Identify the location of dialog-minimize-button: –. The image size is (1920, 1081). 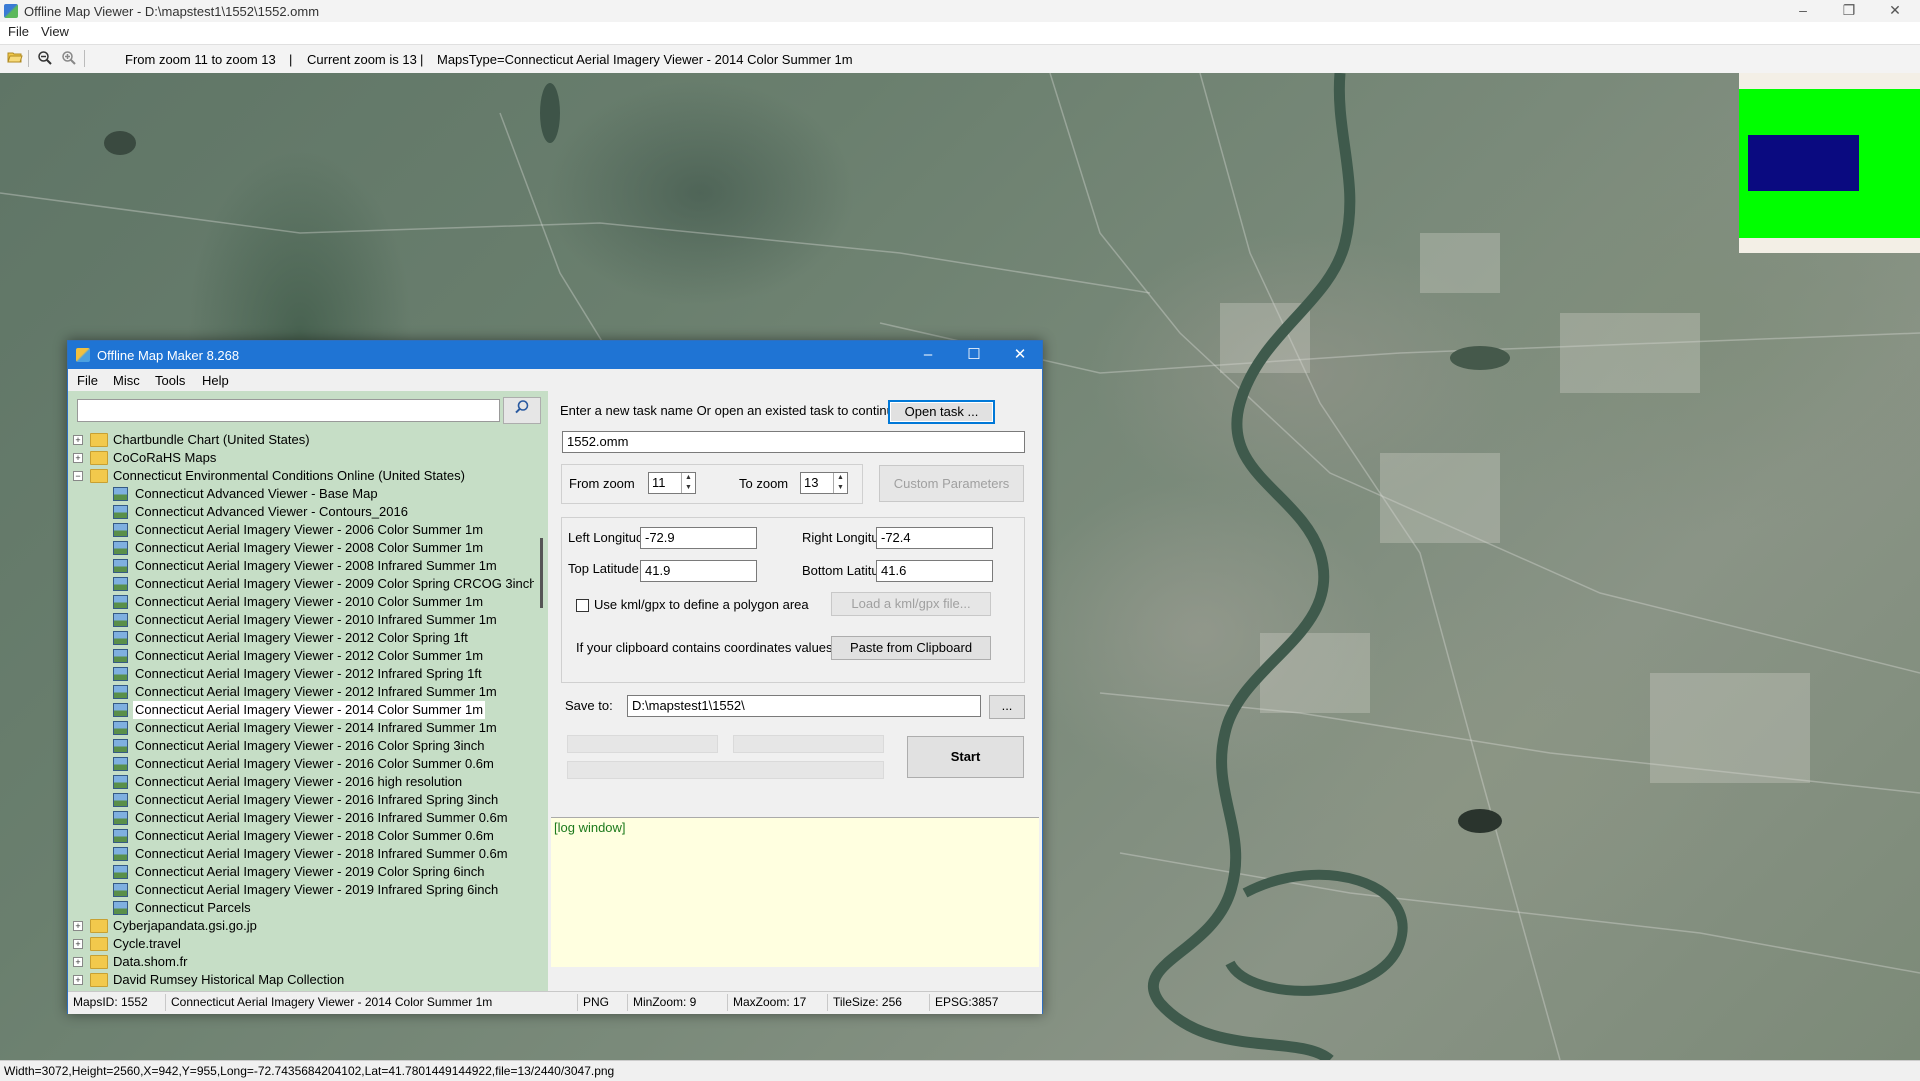
(928, 355).